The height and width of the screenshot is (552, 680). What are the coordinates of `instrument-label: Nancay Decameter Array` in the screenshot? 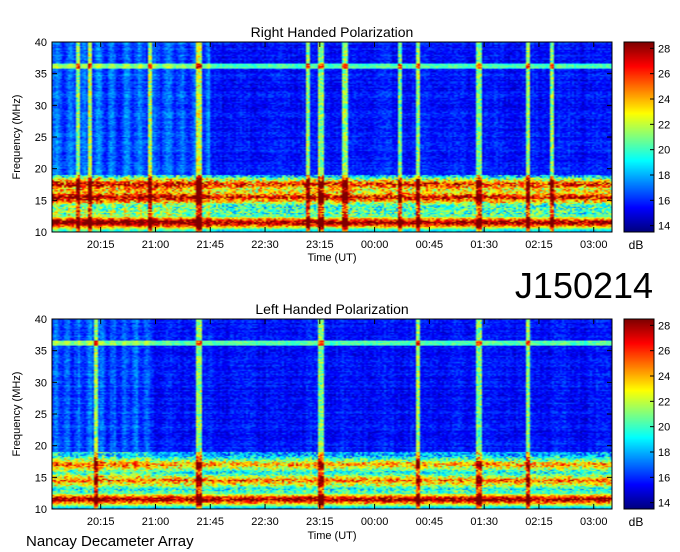 It's located at (110, 541).